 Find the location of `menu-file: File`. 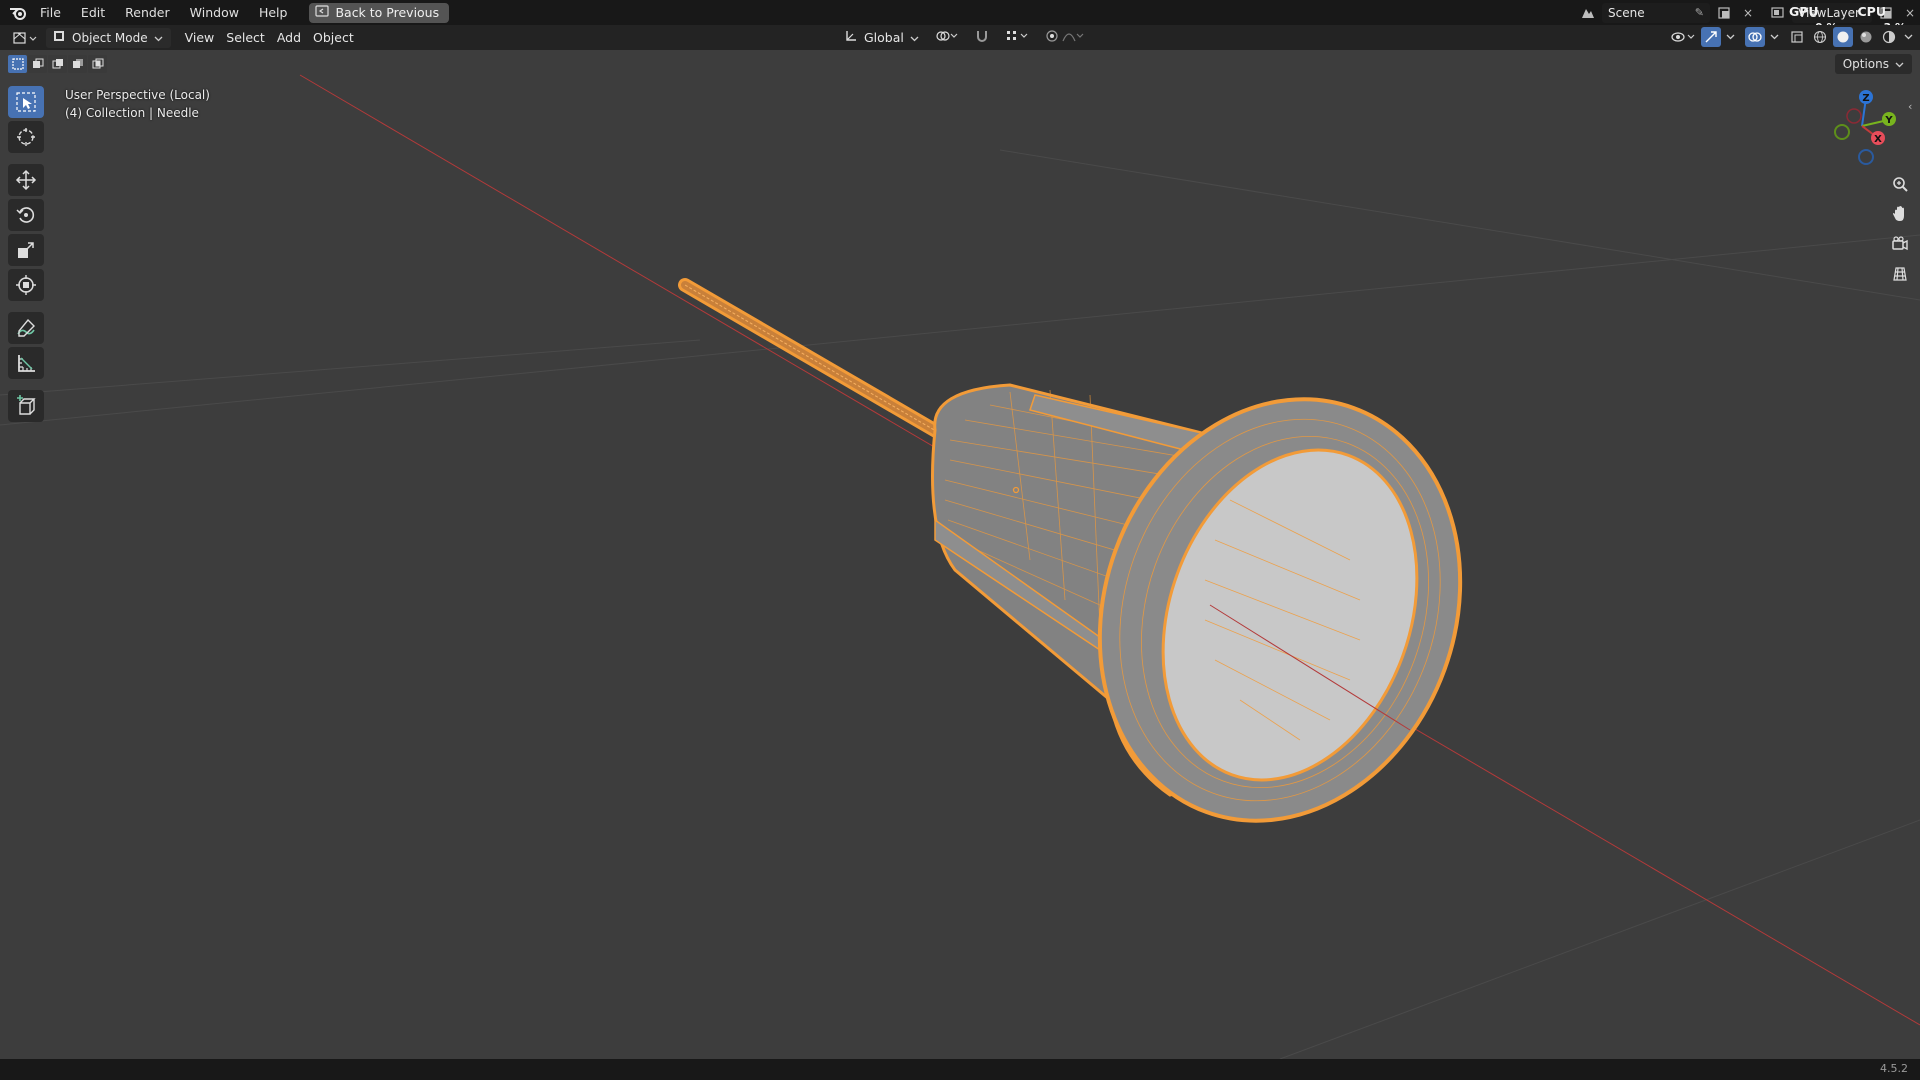

menu-file: File is located at coordinates (50, 12).